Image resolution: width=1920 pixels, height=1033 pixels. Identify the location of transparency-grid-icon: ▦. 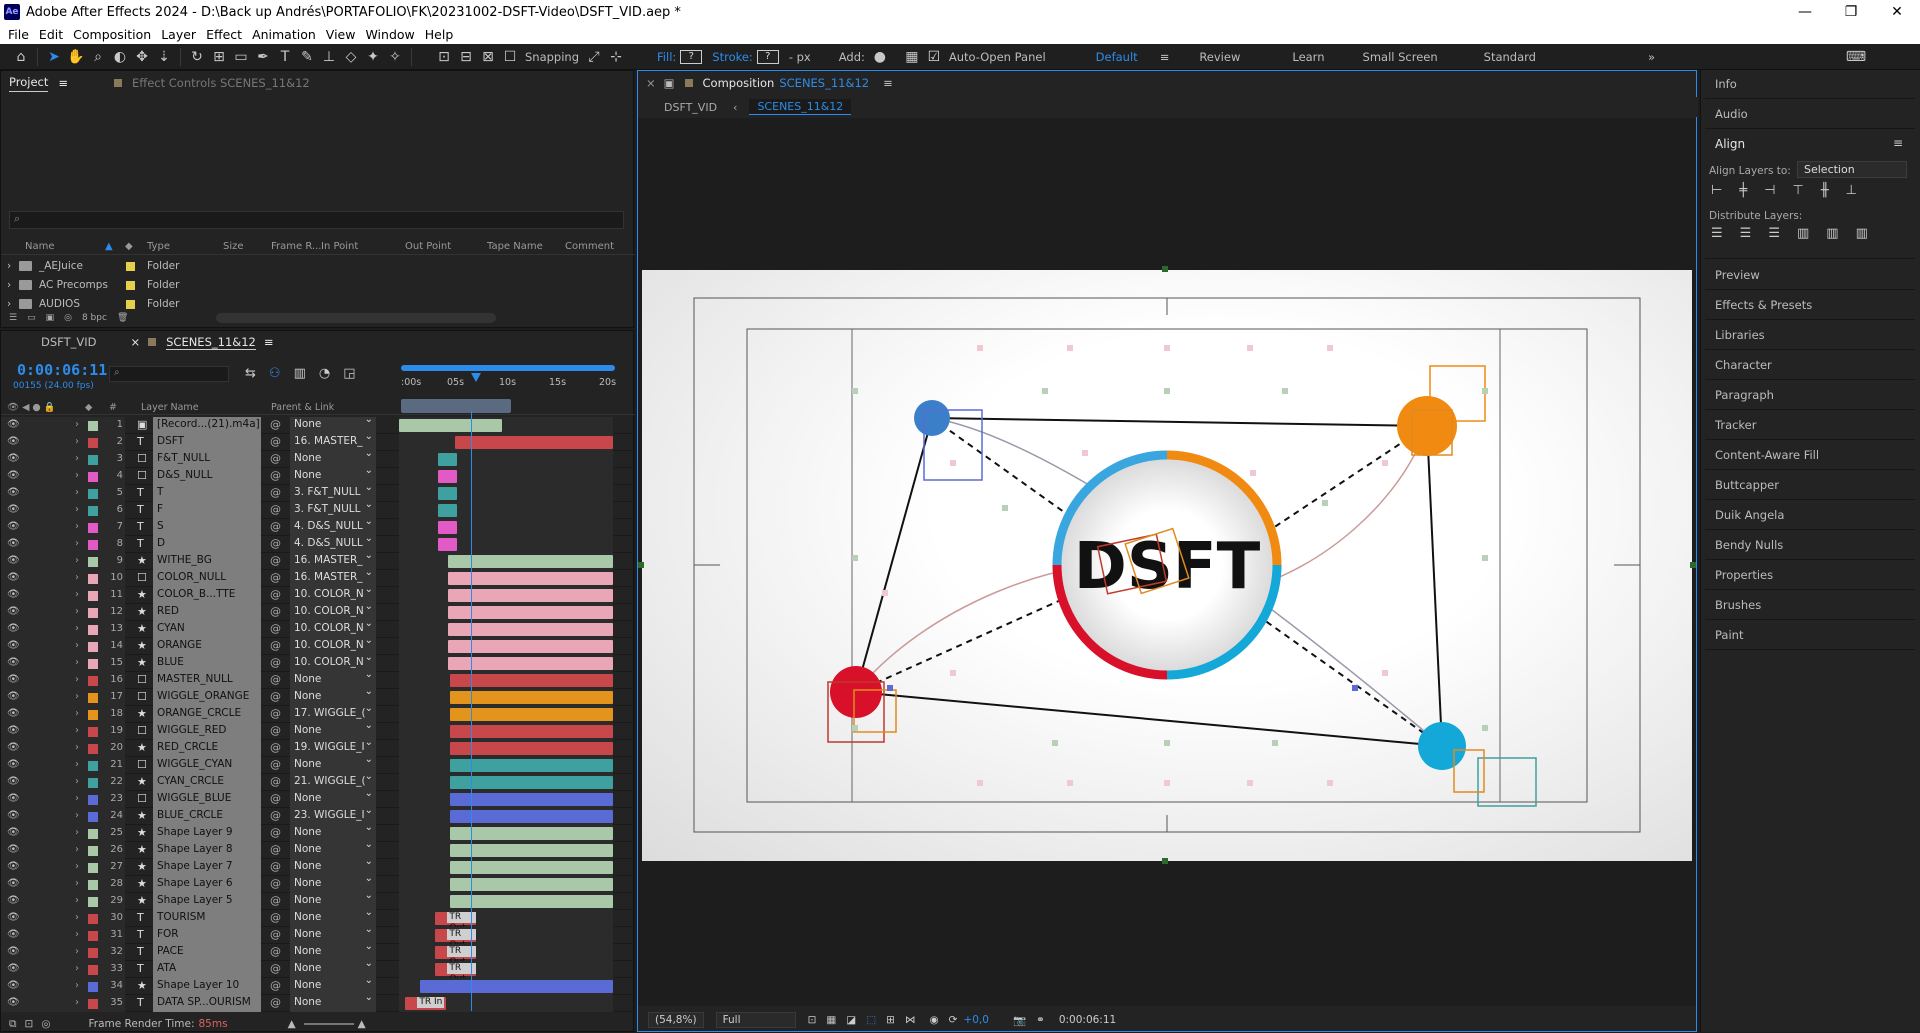
(831, 1020).